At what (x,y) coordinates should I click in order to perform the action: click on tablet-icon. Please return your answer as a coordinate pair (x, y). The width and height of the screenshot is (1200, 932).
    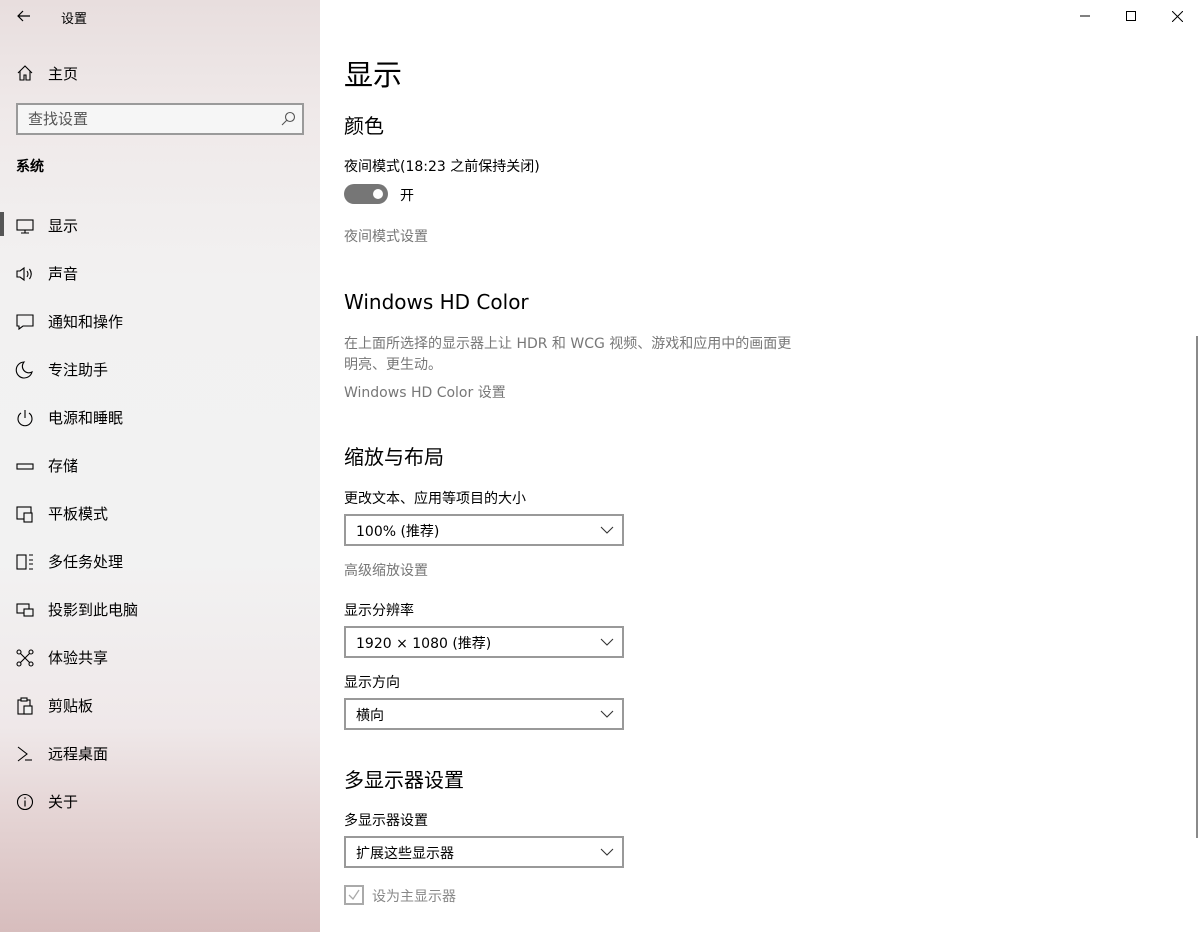
    Looking at the image, I should click on (24, 514).